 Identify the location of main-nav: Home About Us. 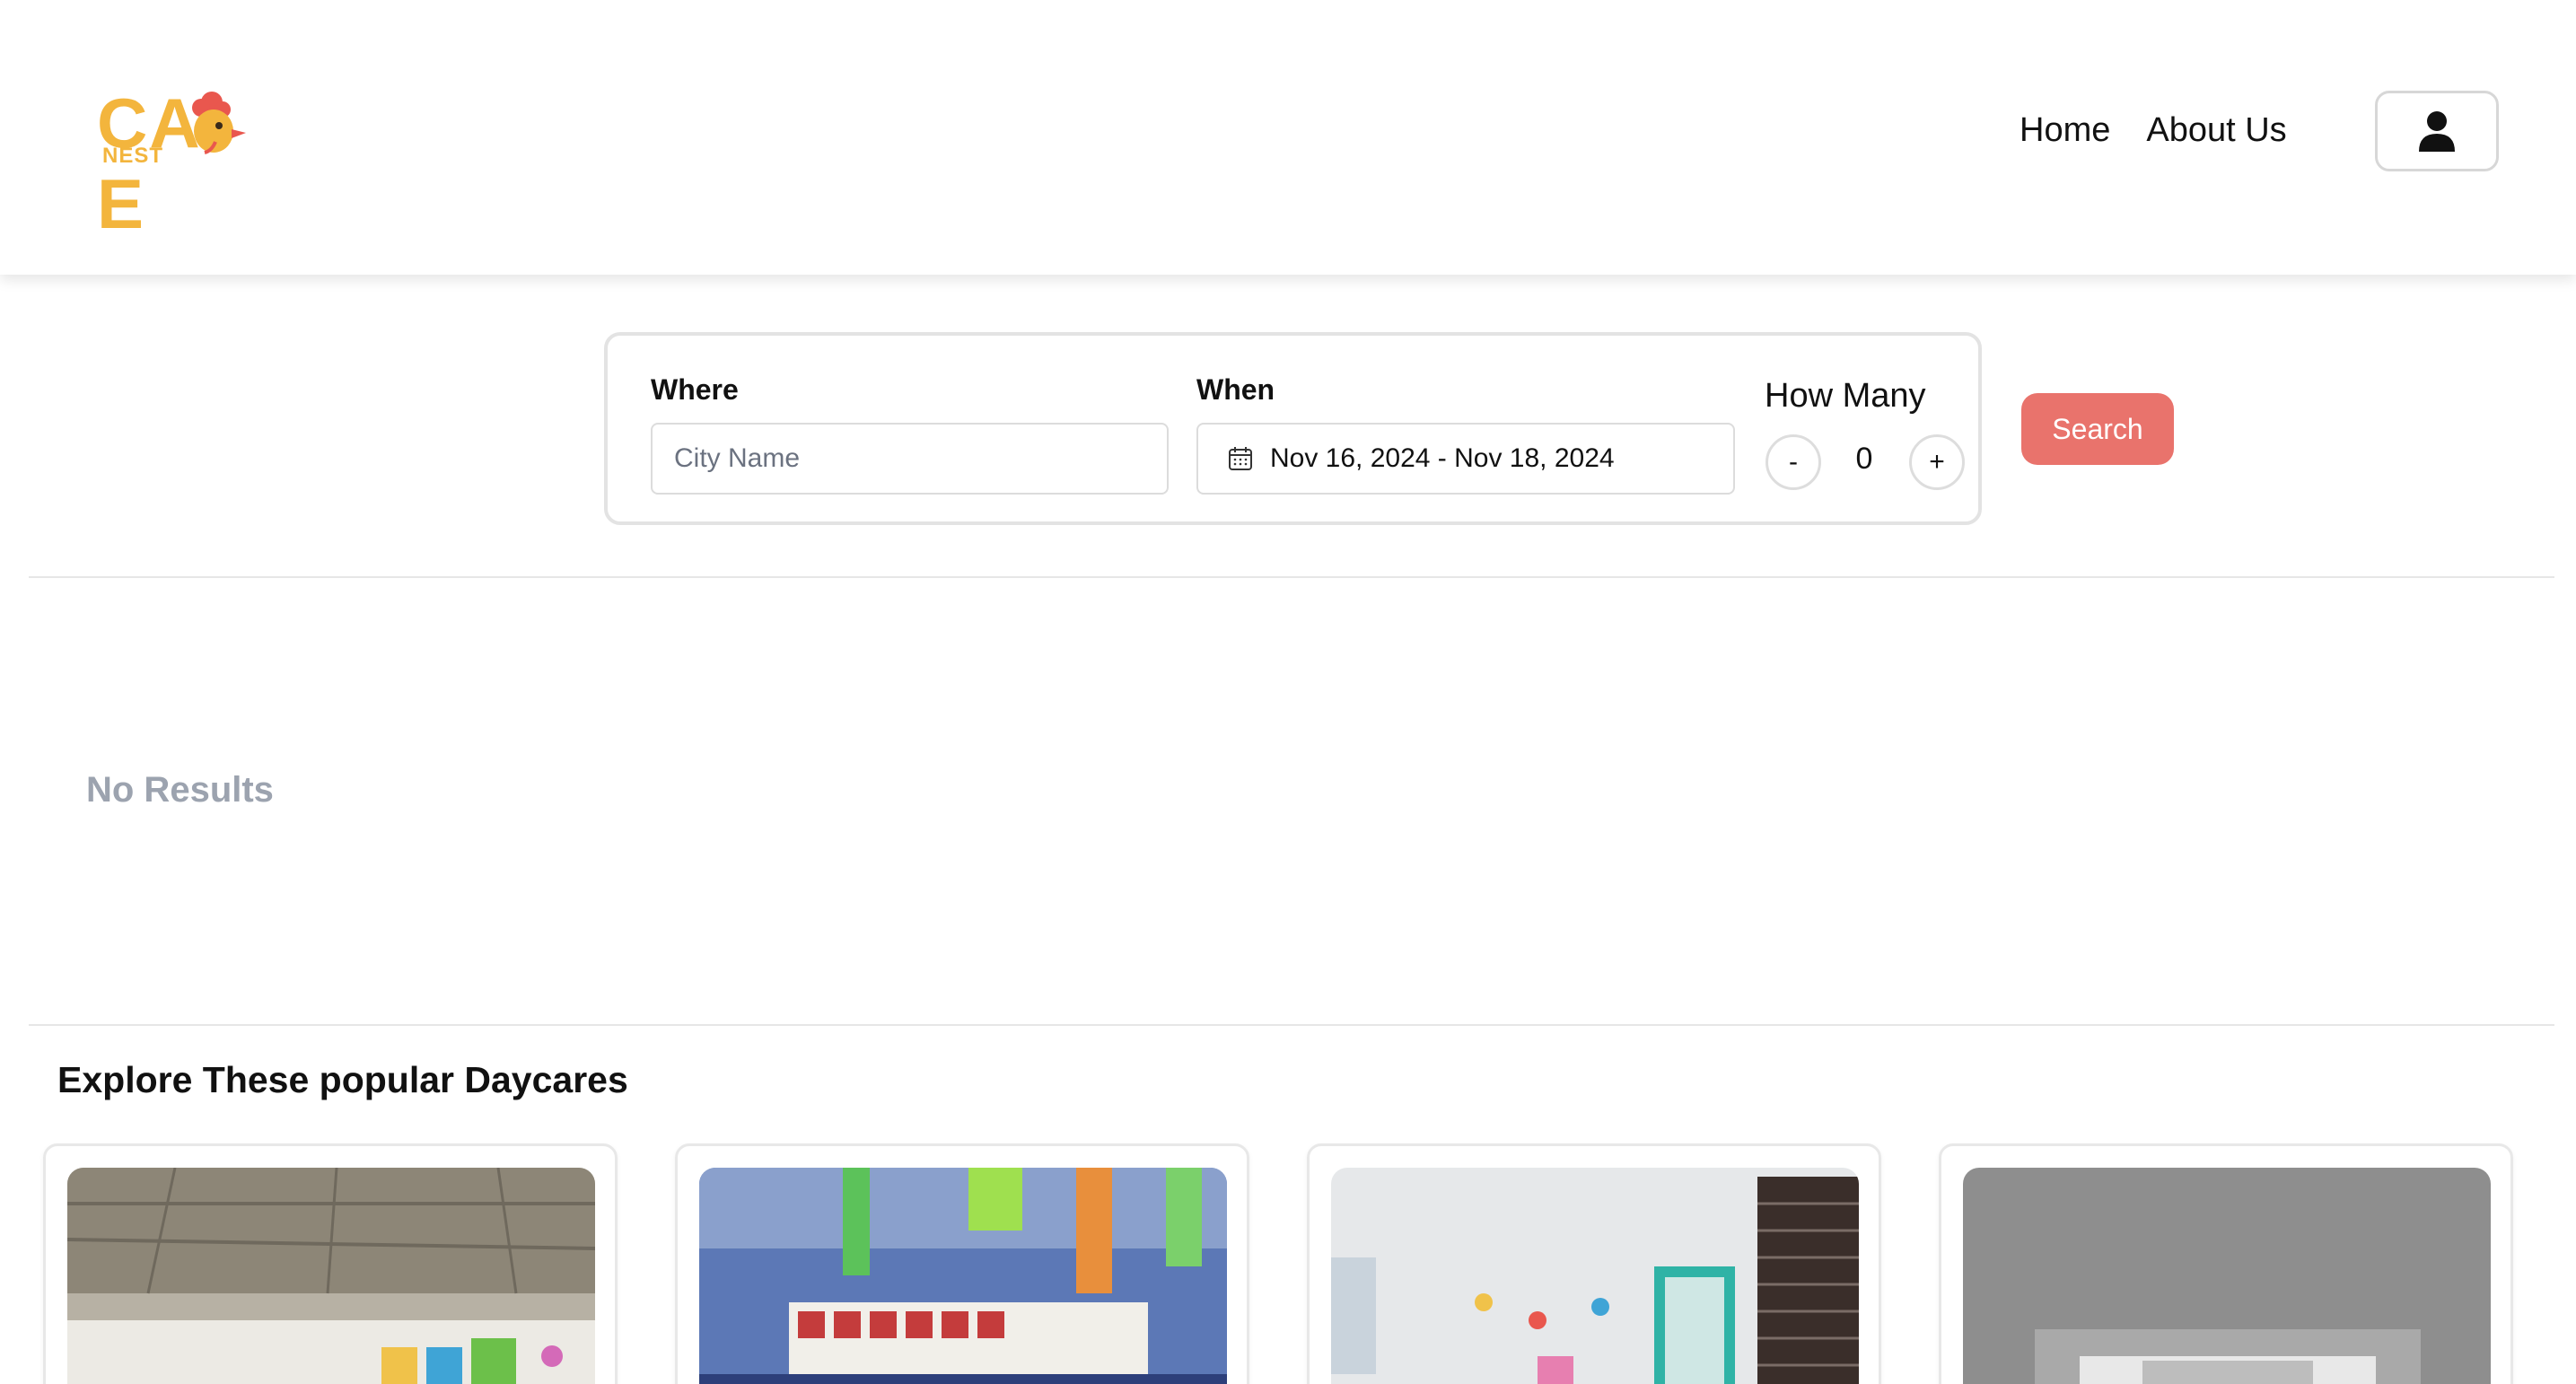
(2153, 130).